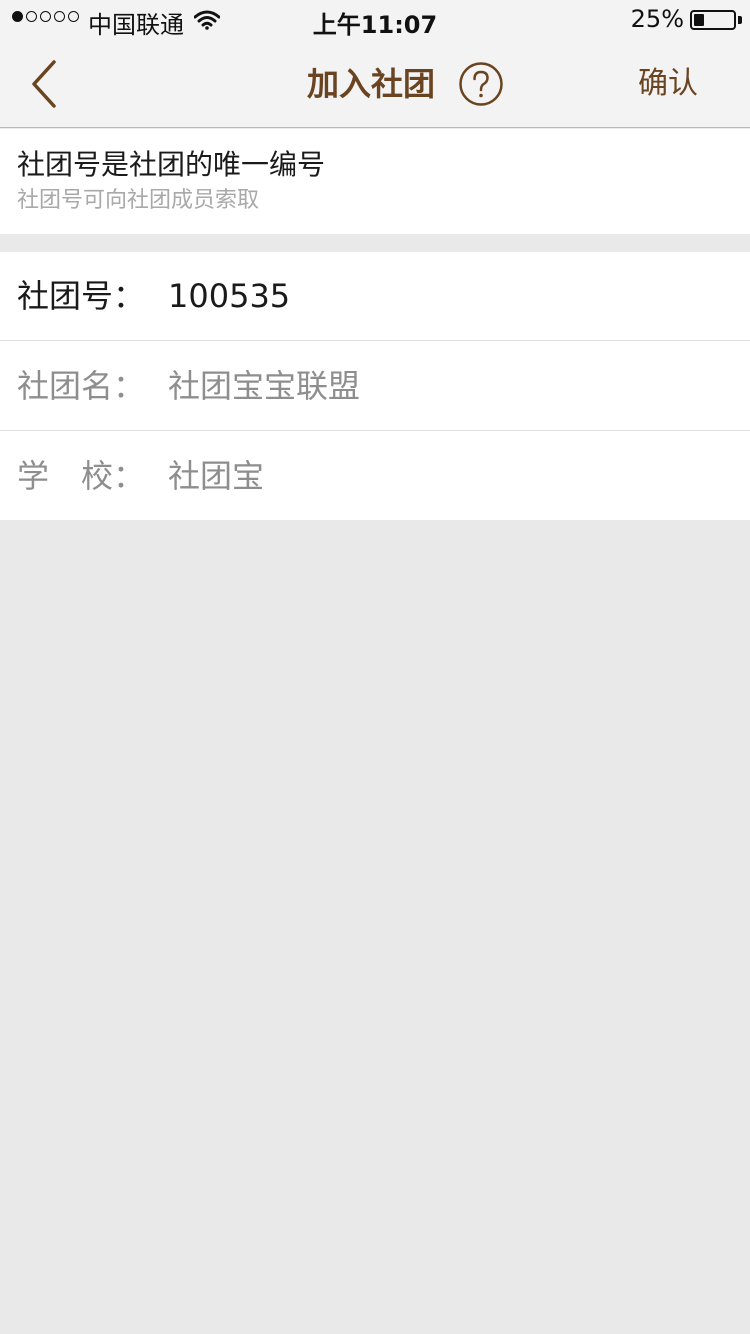  Describe the element at coordinates (713, 20) in the screenshot. I see `battery-icon` at that location.